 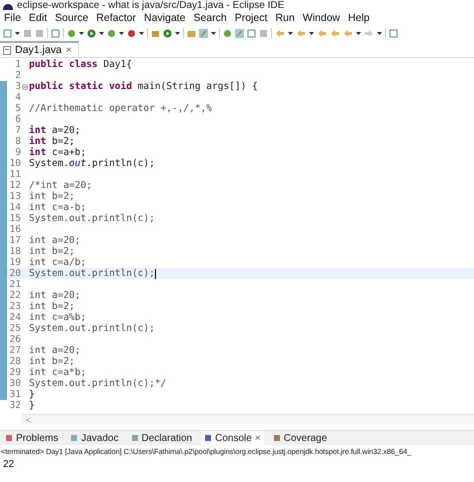 I want to click on text-cursor, so click(x=155, y=273).